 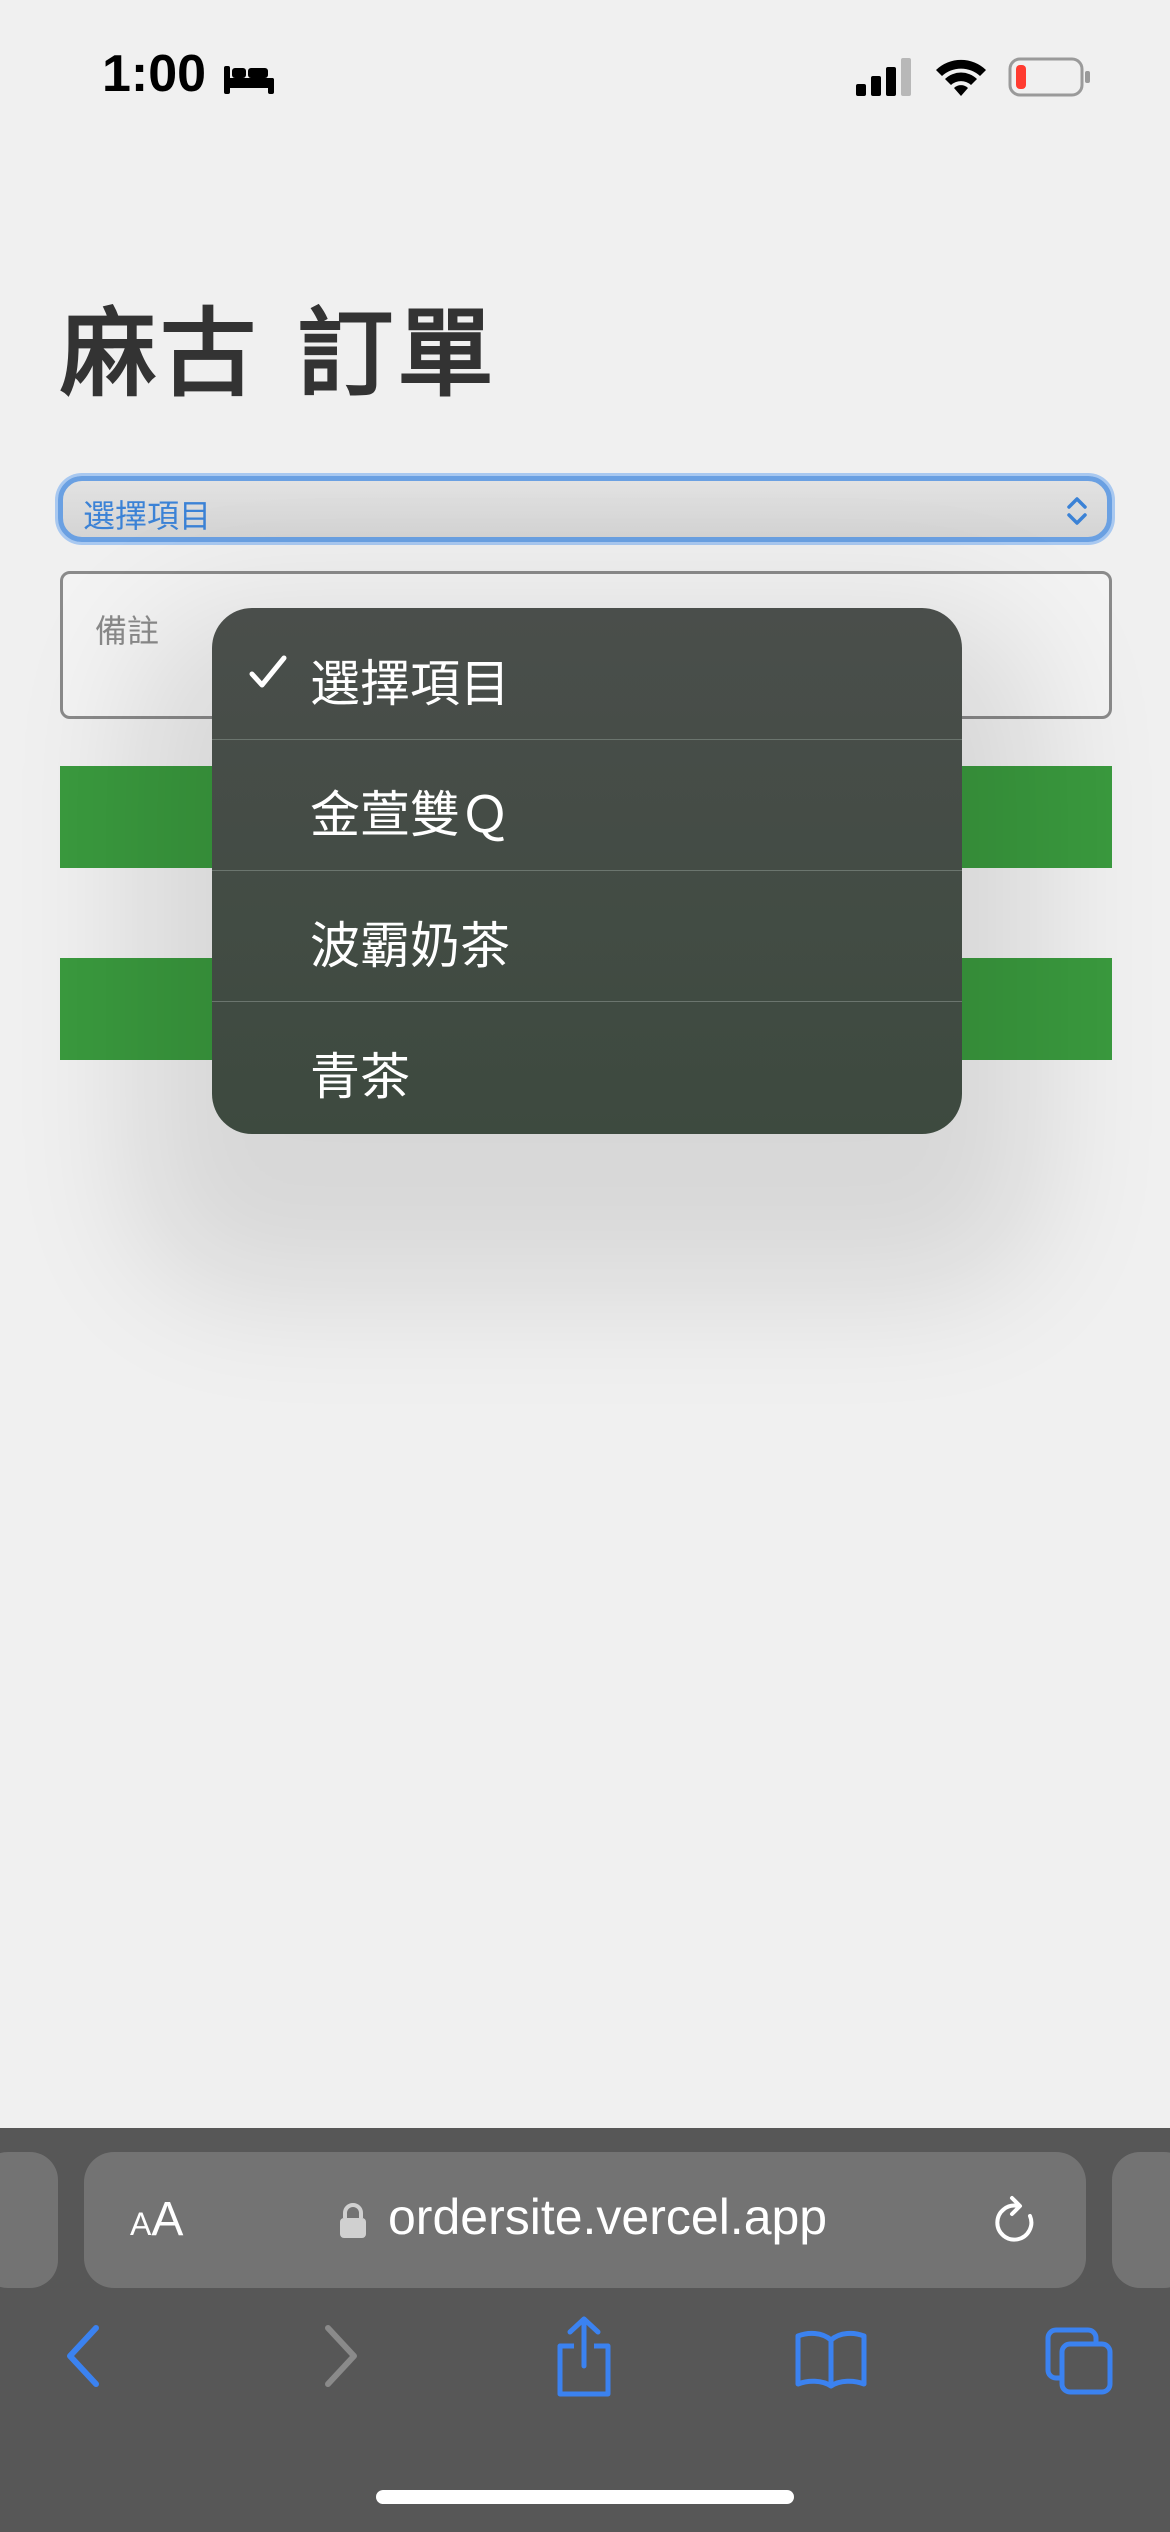 I want to click on battery-low-icon, so click(x=1049, y=77).